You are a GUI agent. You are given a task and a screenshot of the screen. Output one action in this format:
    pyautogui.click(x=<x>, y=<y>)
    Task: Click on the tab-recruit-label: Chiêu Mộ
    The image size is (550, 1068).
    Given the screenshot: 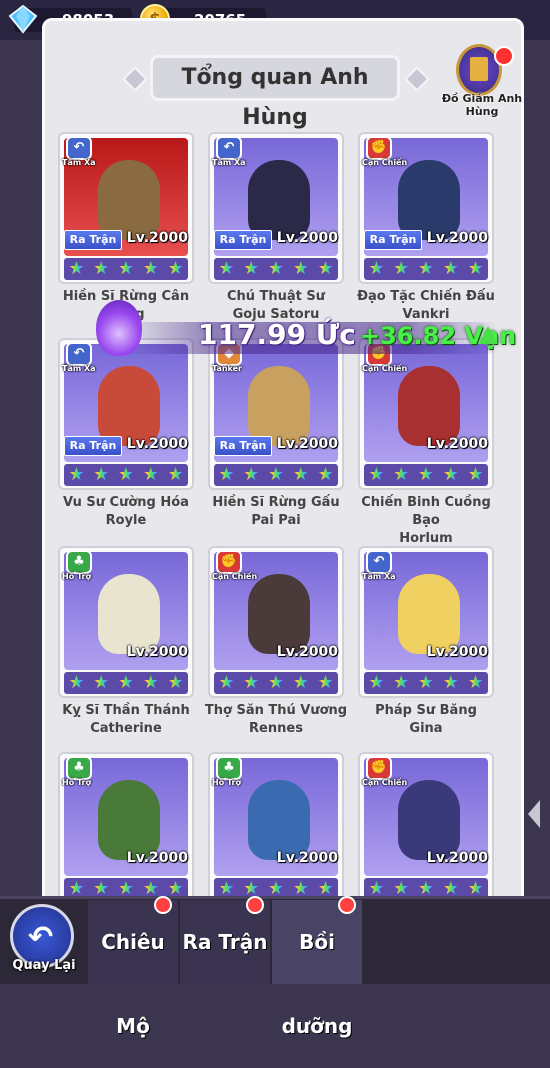 What is the action you would take?
    pyautogui.click(x=133, y=984)
    